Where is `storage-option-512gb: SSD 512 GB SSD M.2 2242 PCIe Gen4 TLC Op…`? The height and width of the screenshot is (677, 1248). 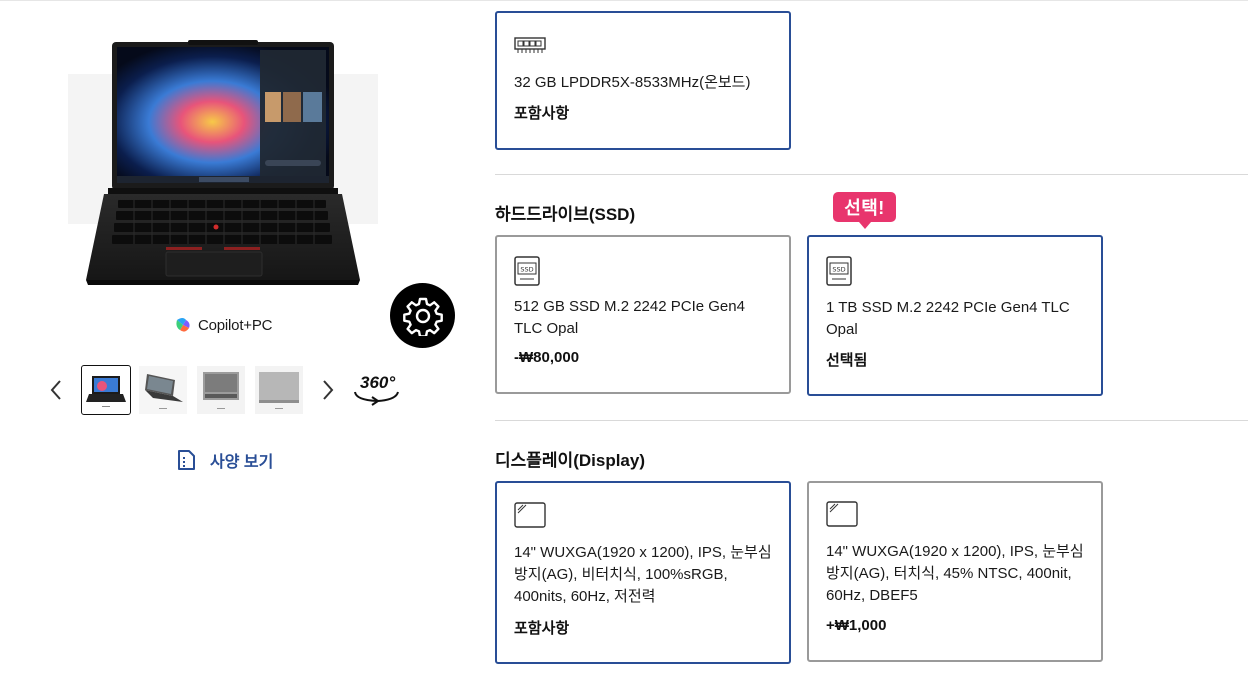 storage-option-512gb: SSD 512 GB SSD M.2 2242 PCIe Gen4 TLC Op… is located at coordinates (643, 314).